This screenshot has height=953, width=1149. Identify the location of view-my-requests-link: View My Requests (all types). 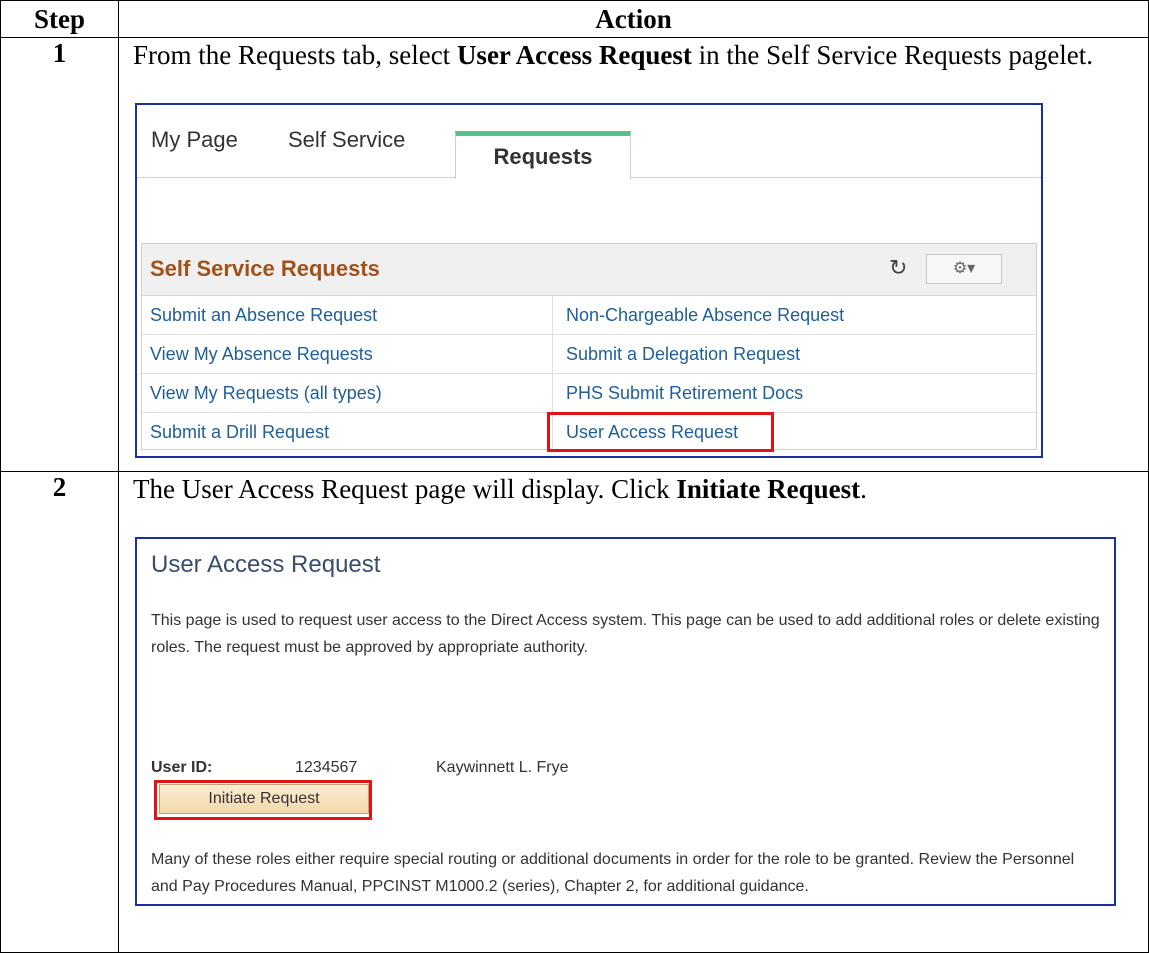
(266, 393).